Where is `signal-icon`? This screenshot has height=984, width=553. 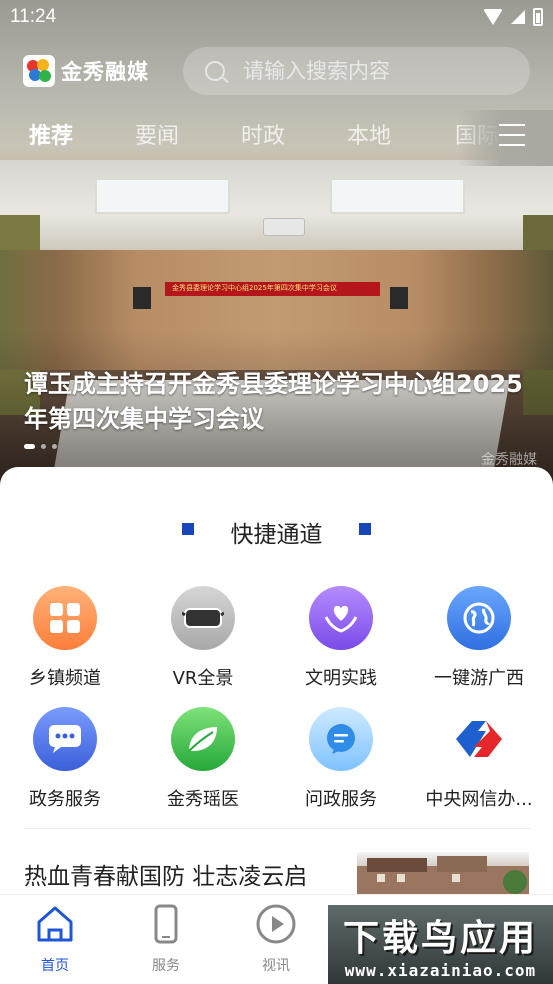 signal-icon is located at coordinates (518, 17).